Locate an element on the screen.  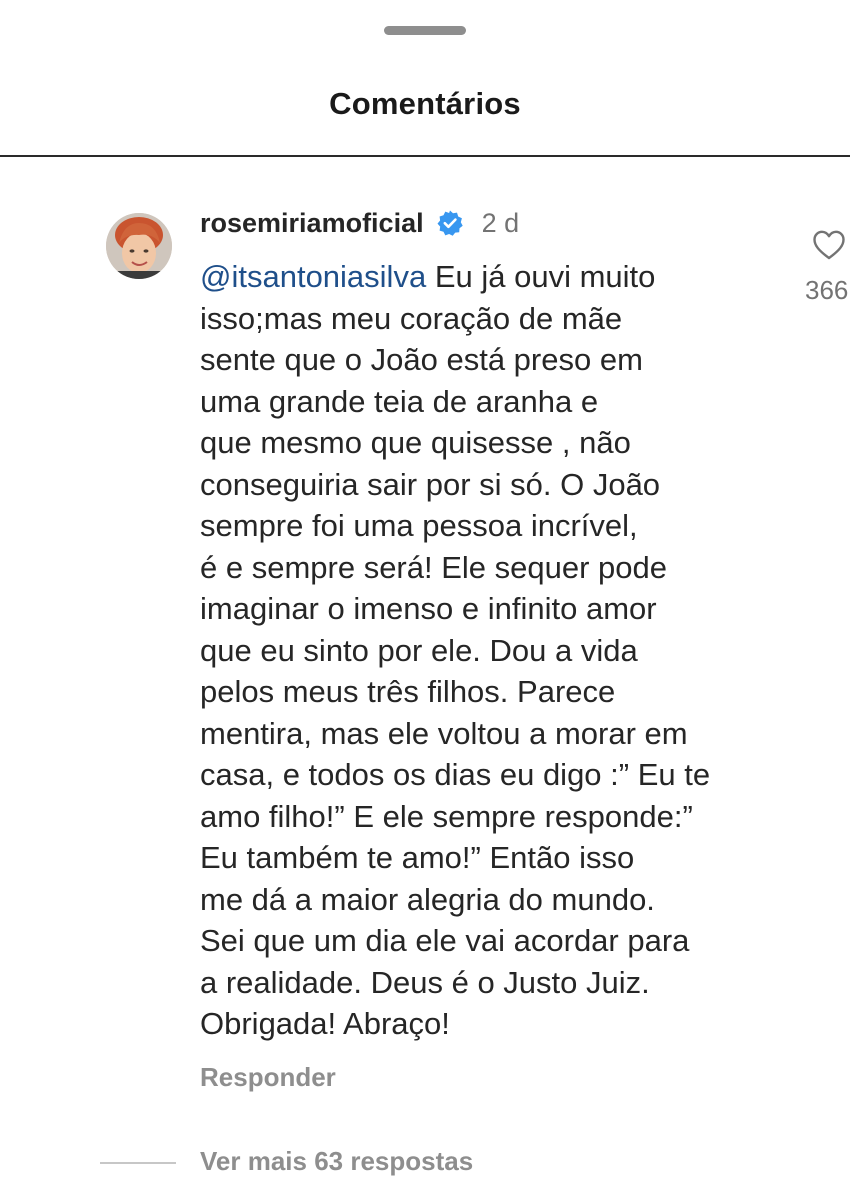
comment-header: rosemiriamoficial 2 d is located at coordinates (359, 223).